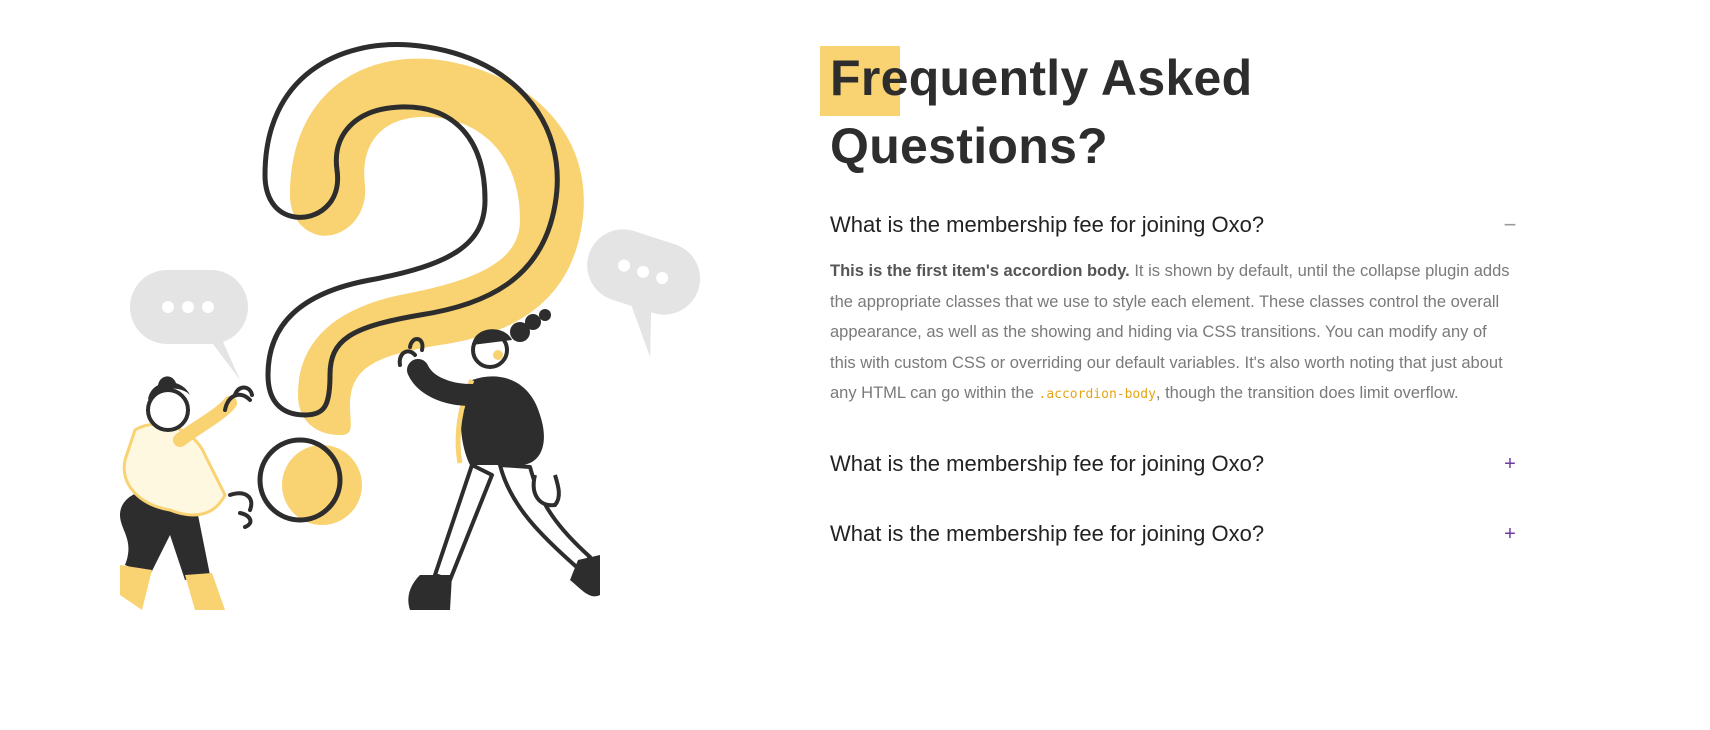  I want to click on title-wrap: Frequently Asked Questions?, so click(1170, 107).